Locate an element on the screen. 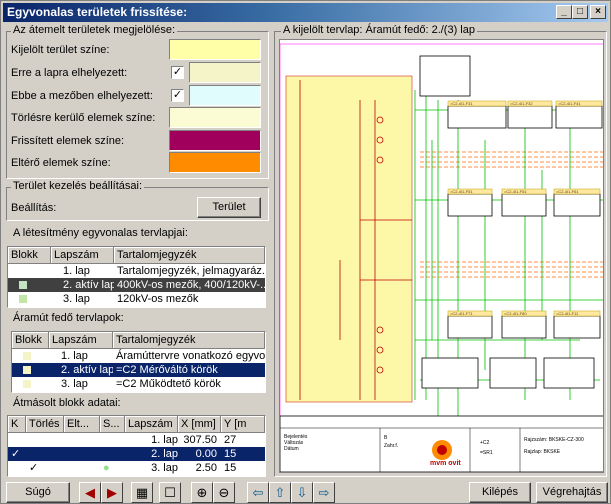 Image resolution: width=611 pixels, height=504 pixels. execute-button: Végrehajtás is located at coordinates (572, 492).